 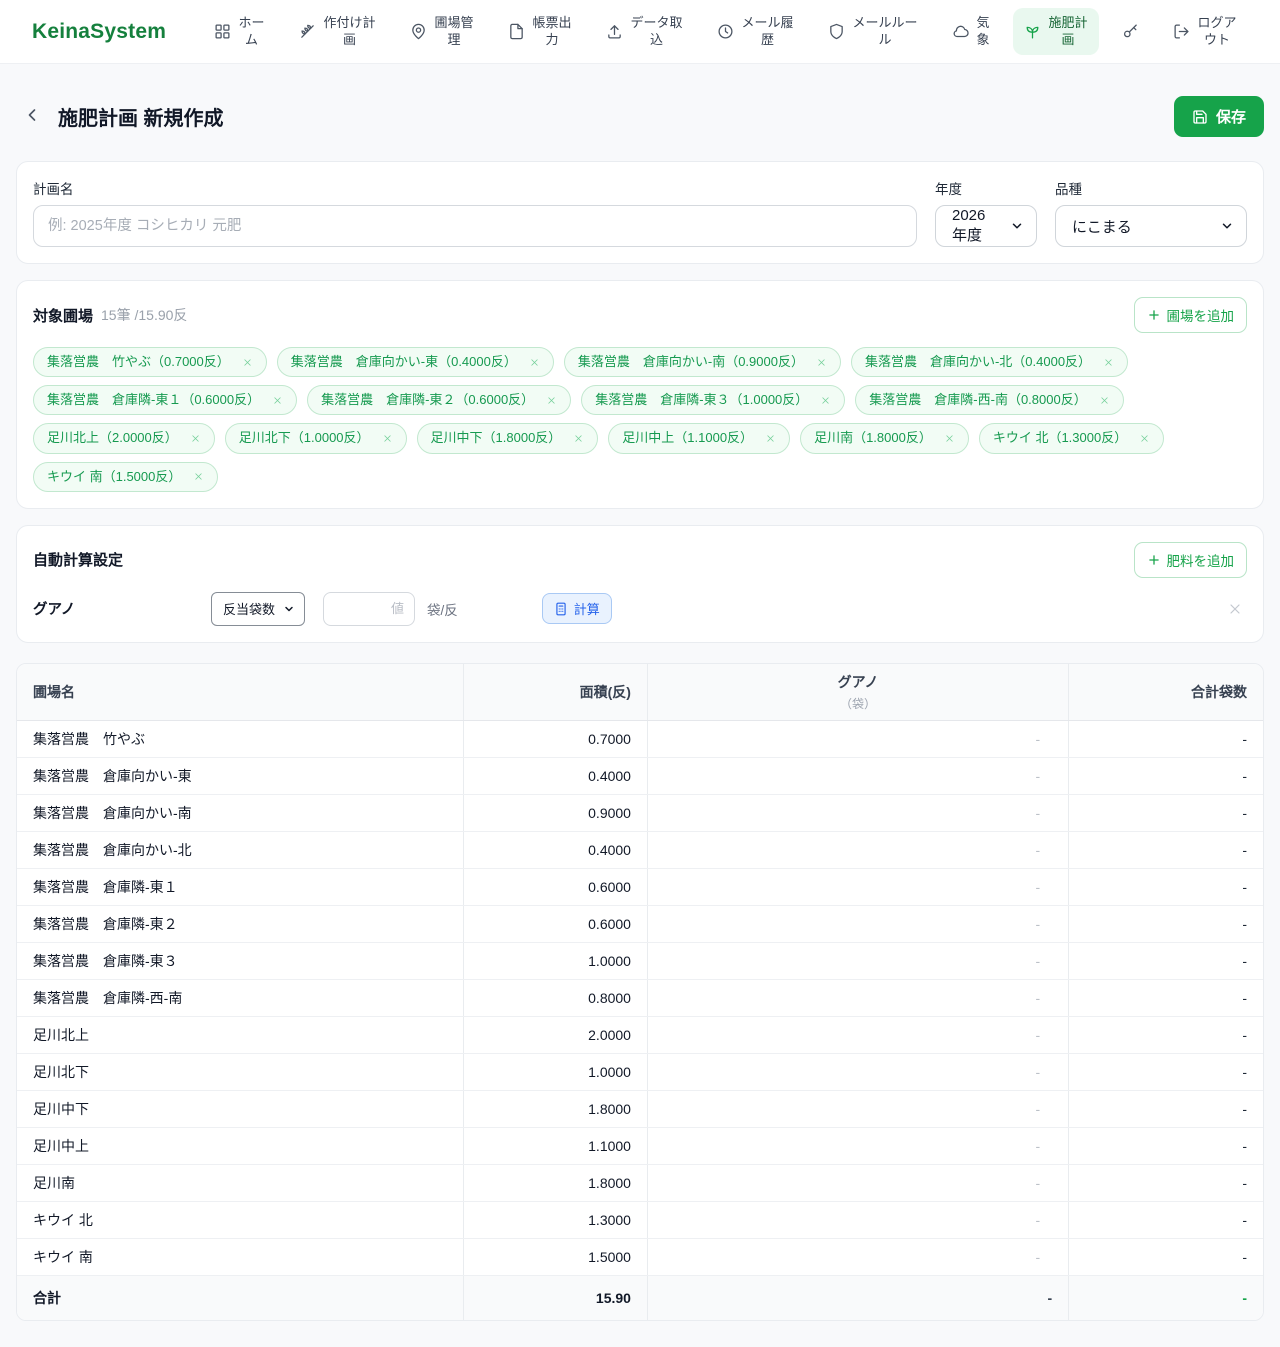 What do you see at coordinates (475, 226) in the screenshot?
I see `plan-name-input` at bounding box center [475, 226].